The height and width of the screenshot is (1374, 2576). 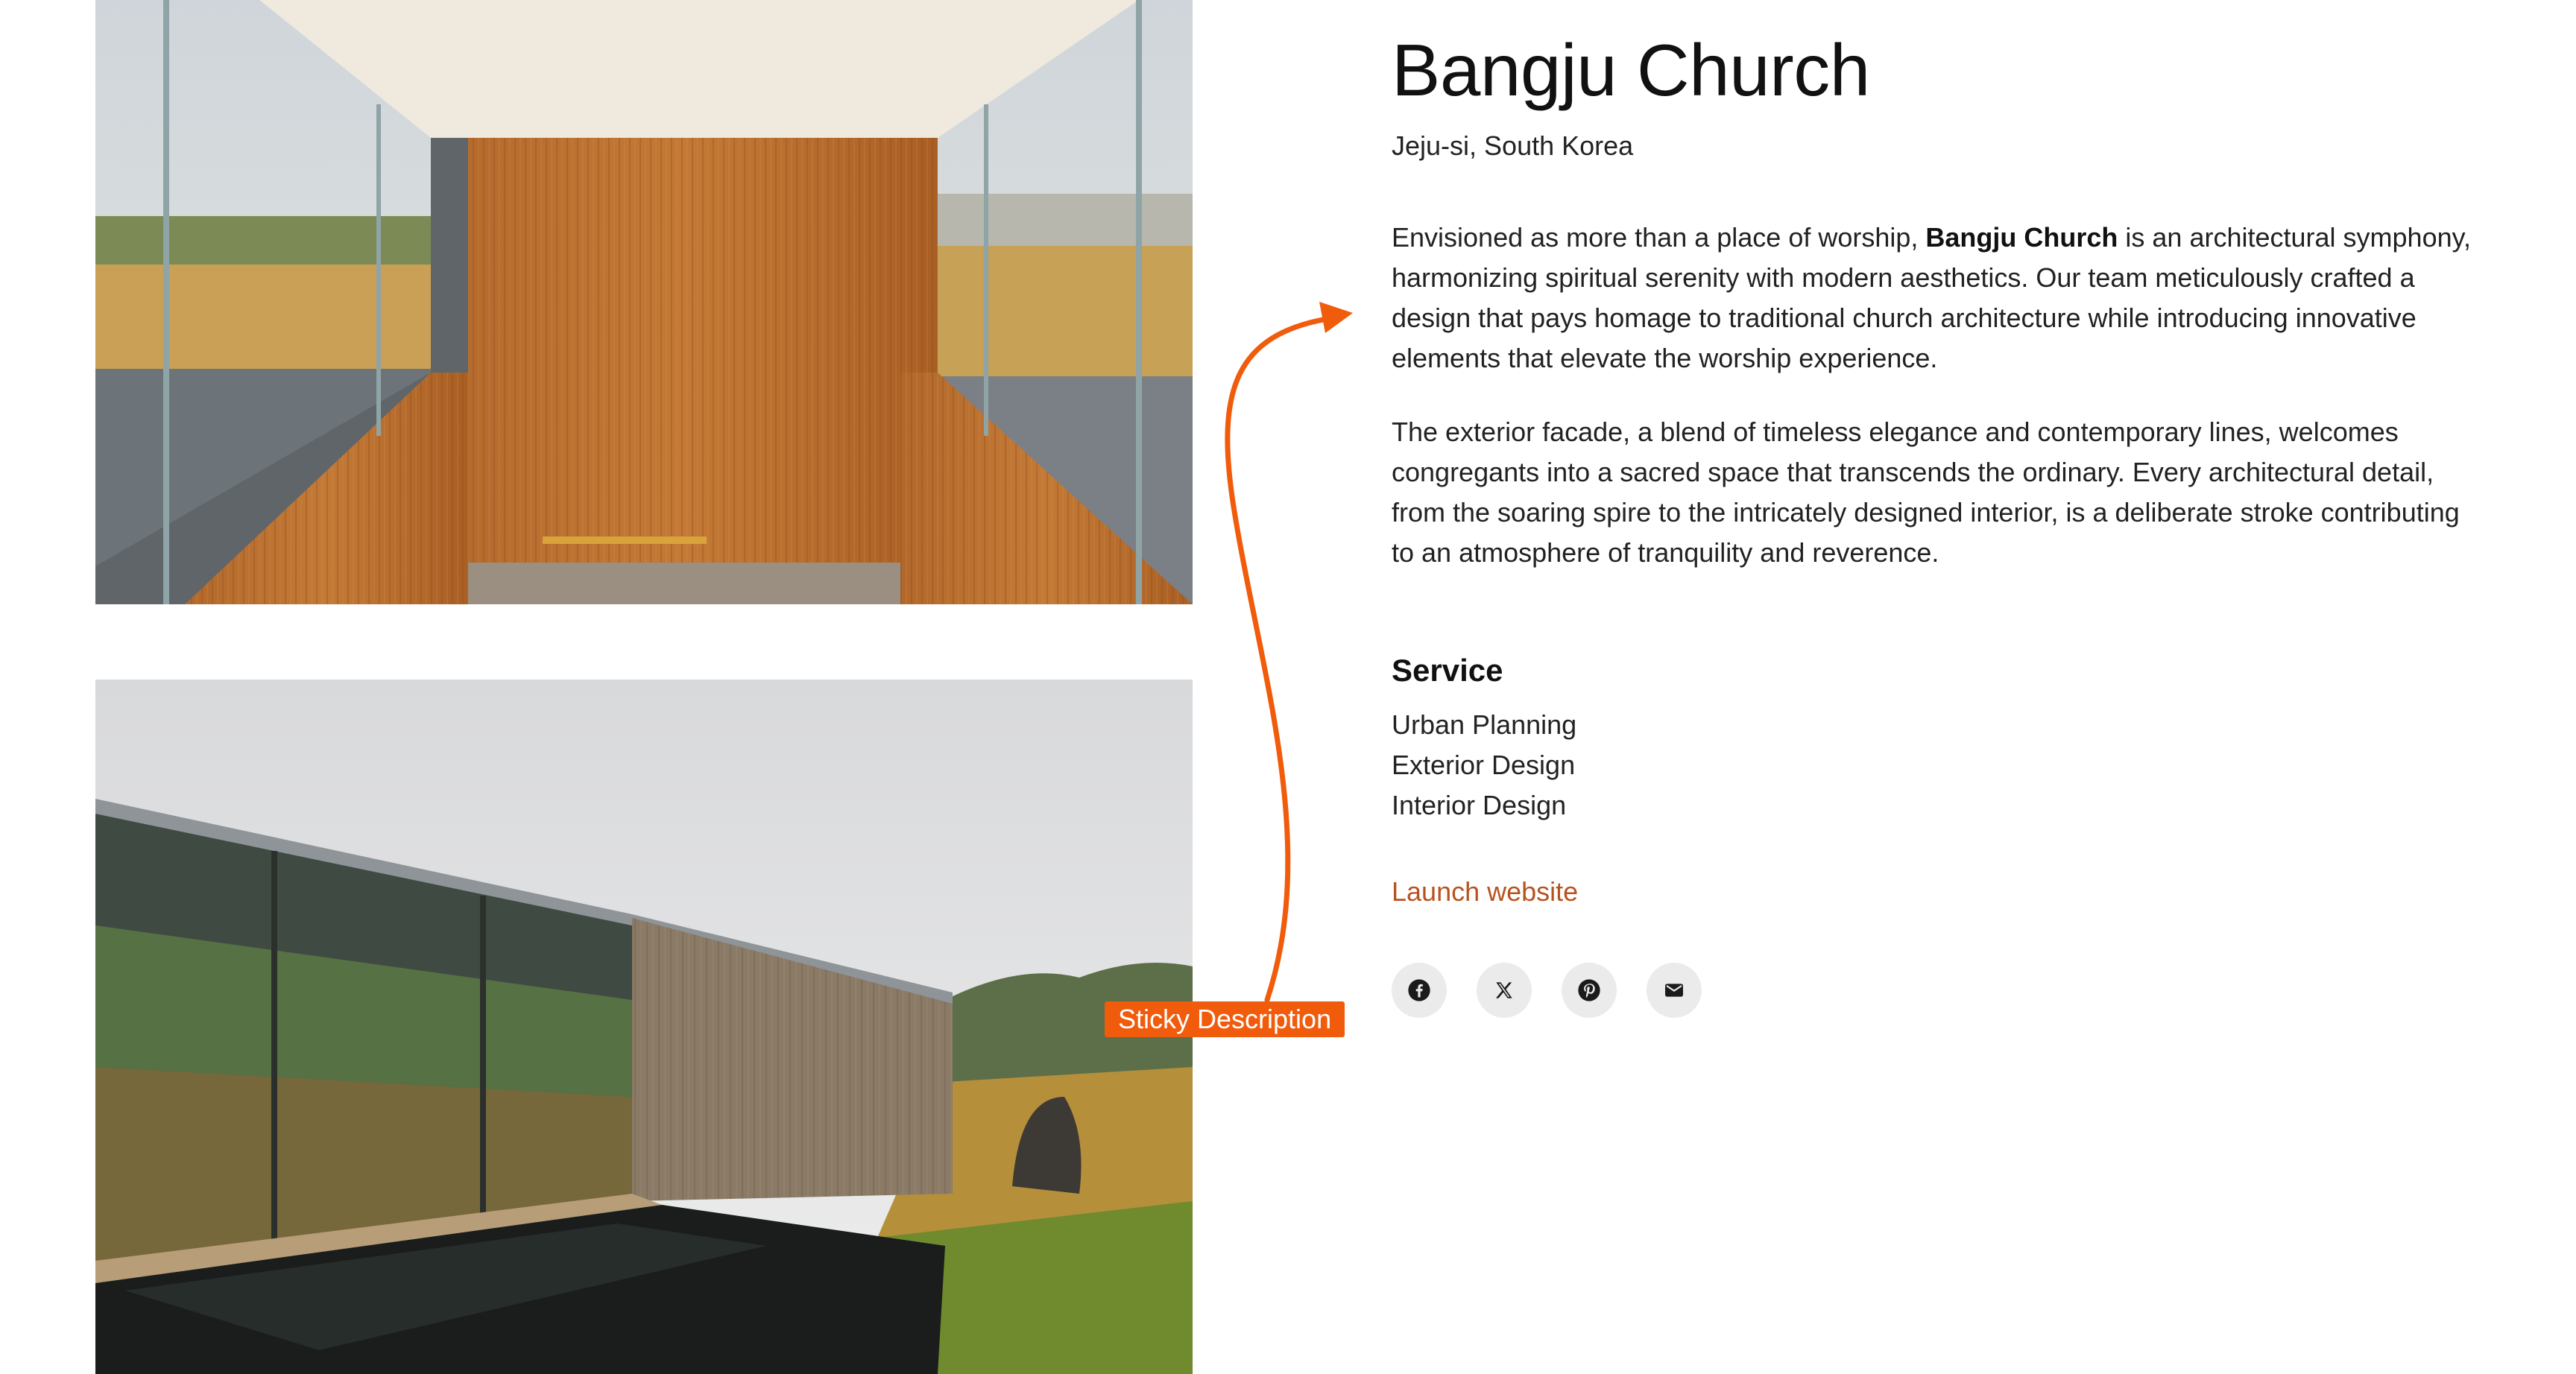 I want to click on service-item: Urban Planning, so click(x=1484, y=724).